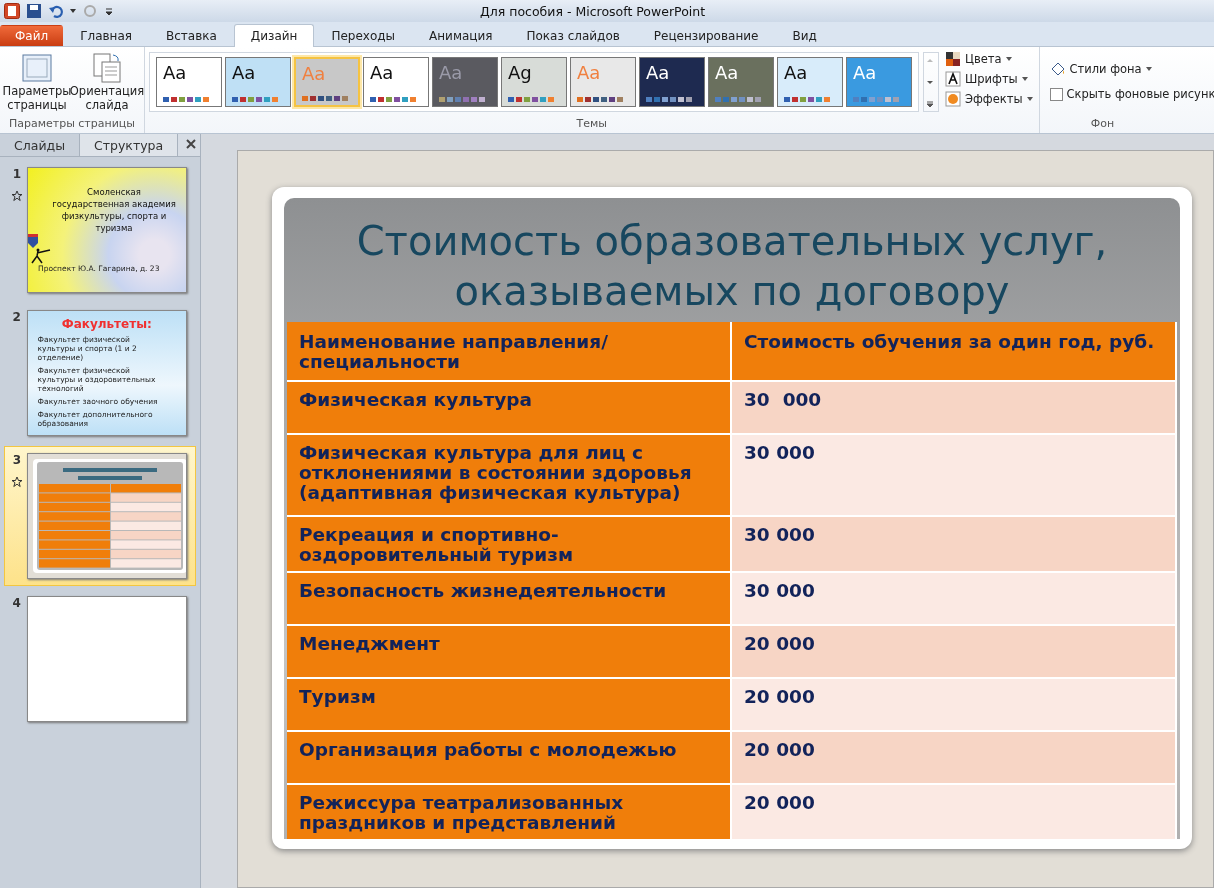 Image resolution: width=1214 pixels, height=888 pixels. I want to click on effects-icon, so click(953, 99).